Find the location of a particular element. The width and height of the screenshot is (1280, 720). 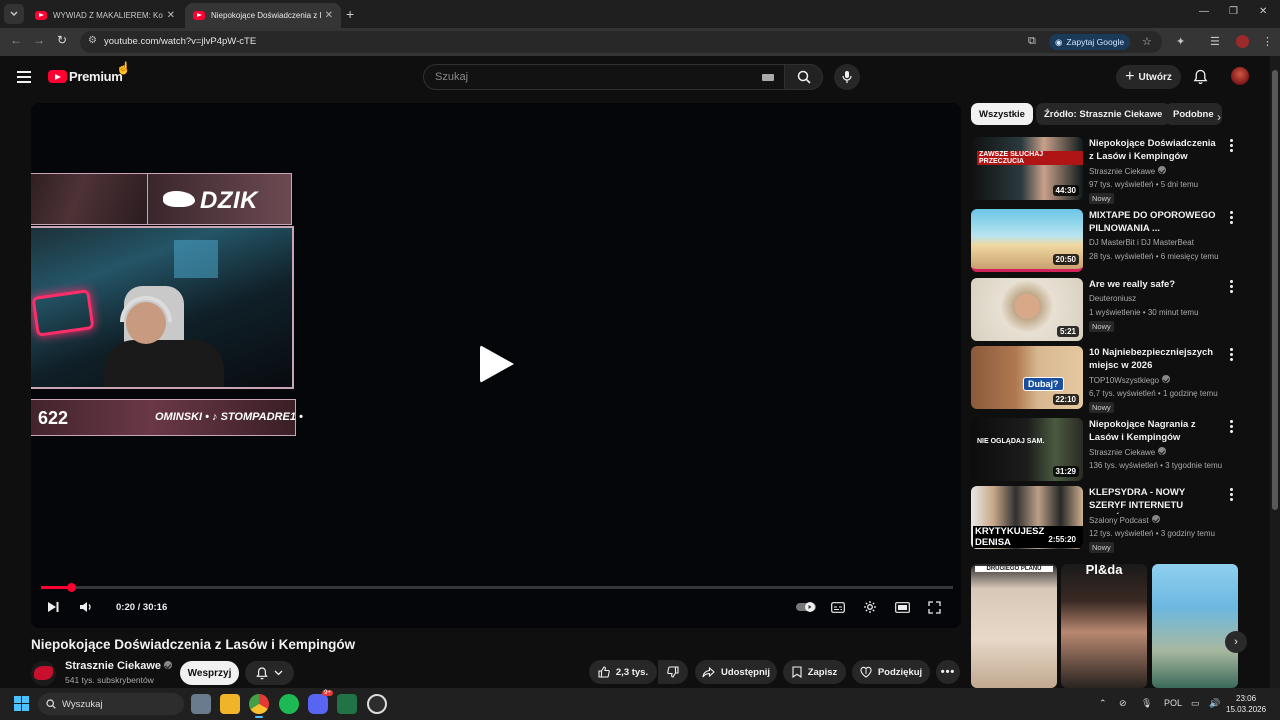

rec-channel: TOP10Wszystkiego is located at coordinates (1130, 380).